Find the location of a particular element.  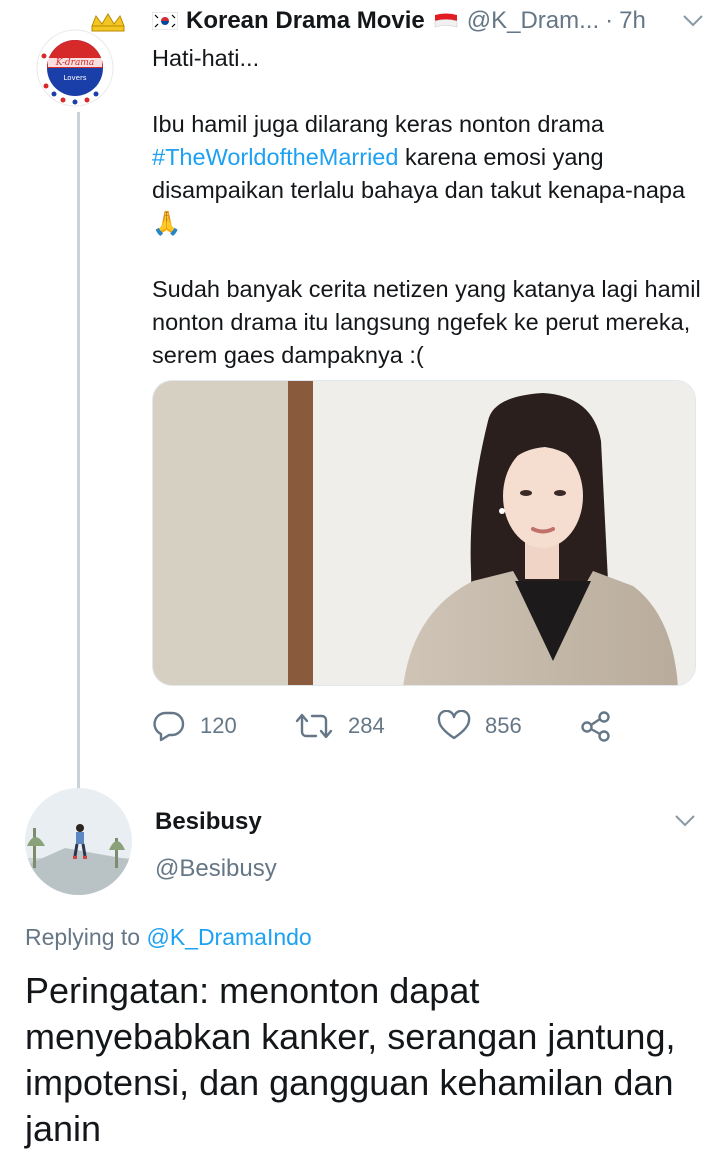

reply-author-avatar is located at coordinates (78, 841).